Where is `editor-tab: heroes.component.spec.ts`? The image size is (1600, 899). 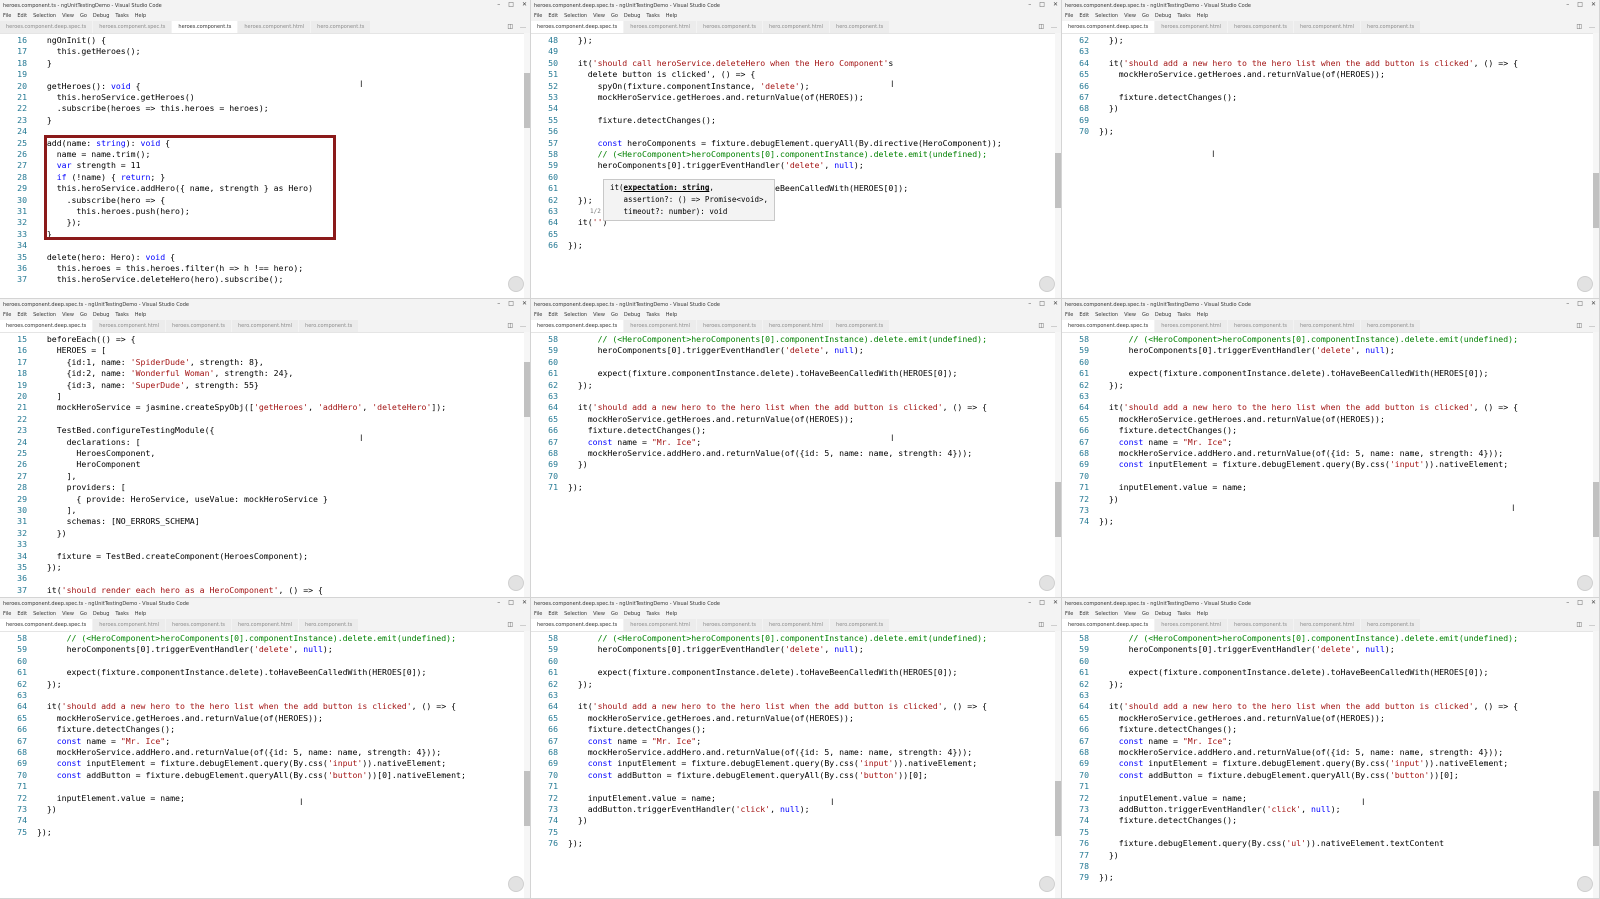
editor-tab: heroes.component.spec.ts is located at coordinates (133, 27).